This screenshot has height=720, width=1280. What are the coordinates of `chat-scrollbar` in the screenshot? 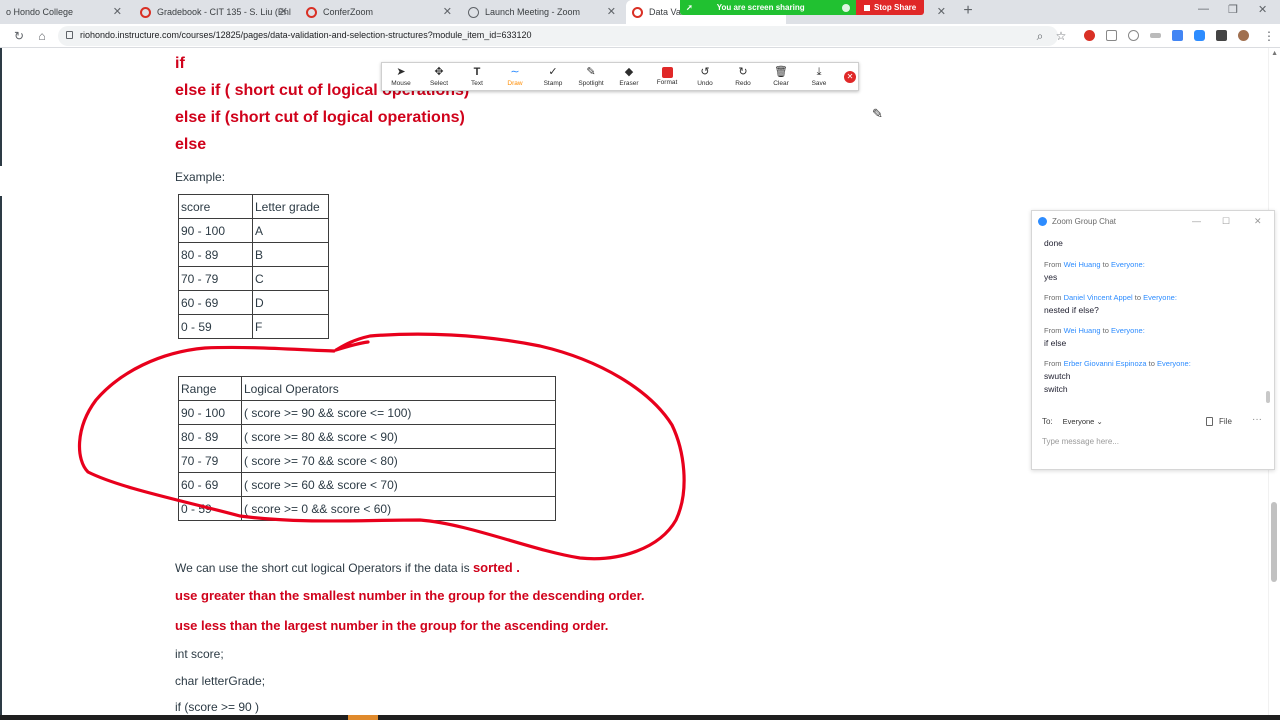 It's located at (1268, 322).